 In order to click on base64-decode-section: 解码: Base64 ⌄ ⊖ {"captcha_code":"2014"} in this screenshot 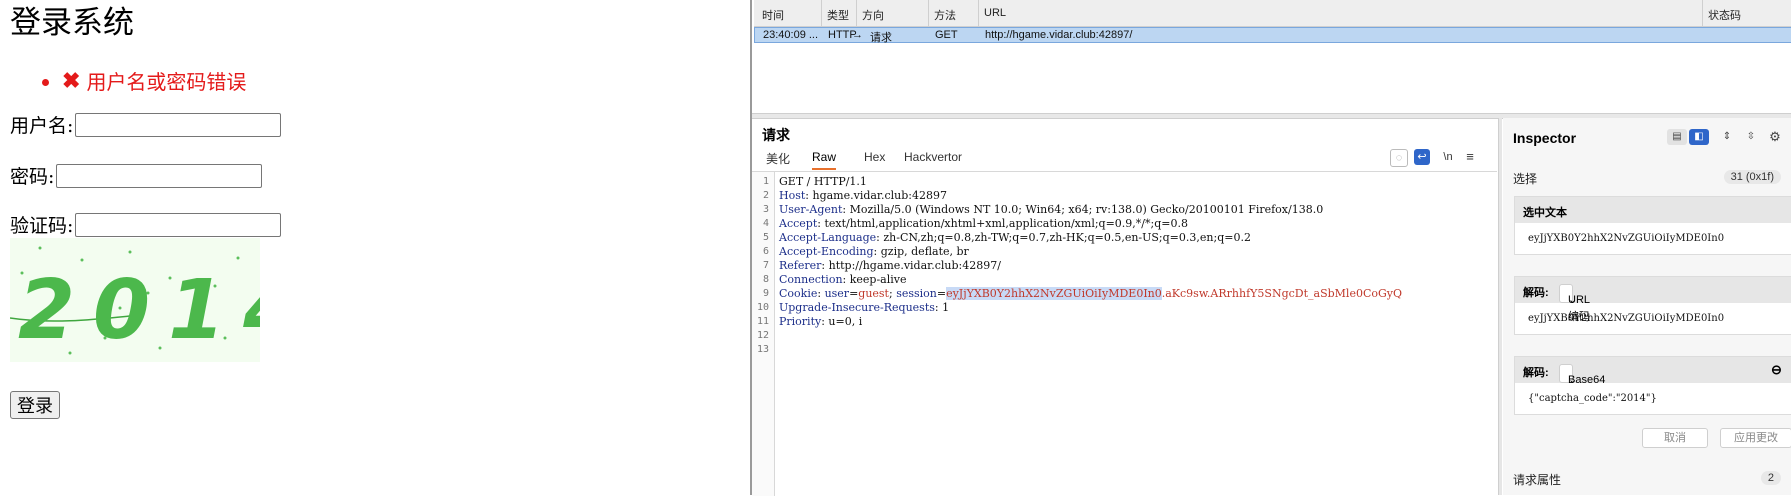, I will do `click(1652, 385)`.